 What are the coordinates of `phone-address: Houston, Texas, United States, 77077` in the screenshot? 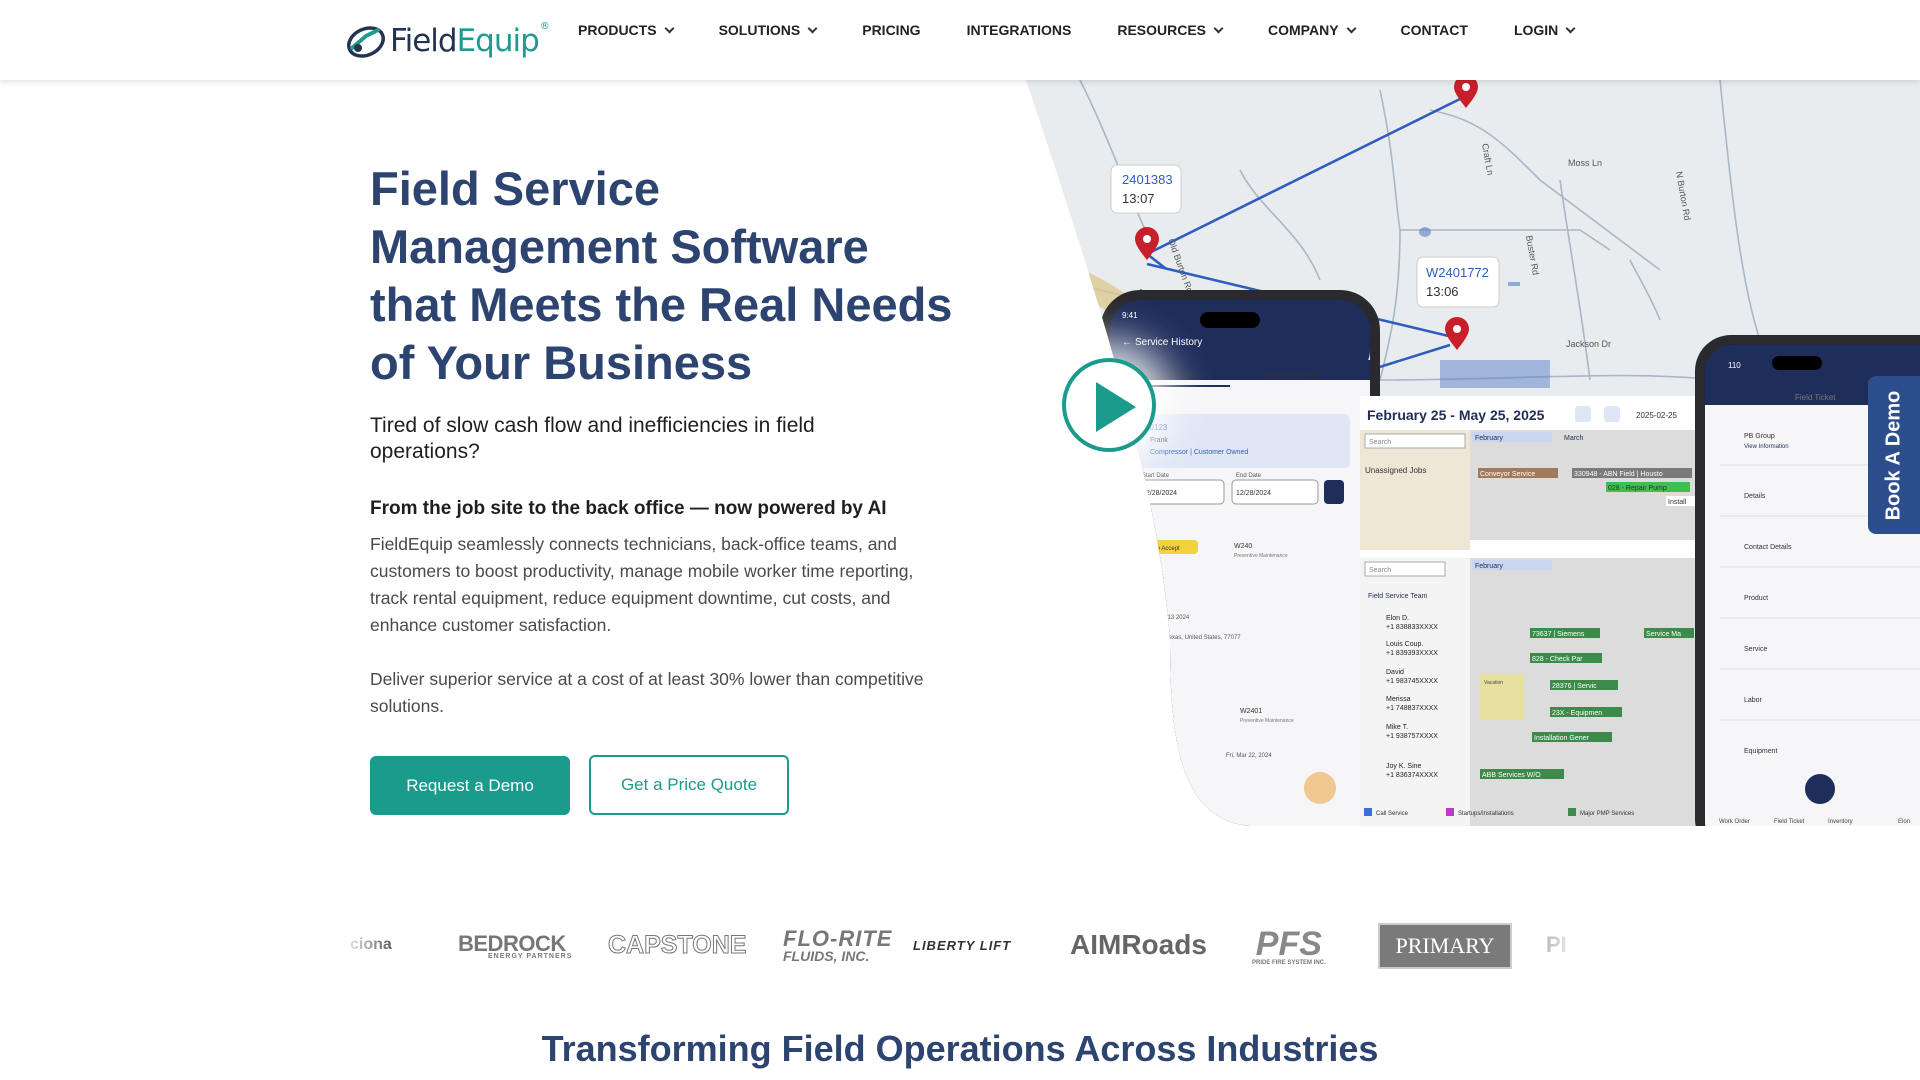 It's located at (1190, 638).